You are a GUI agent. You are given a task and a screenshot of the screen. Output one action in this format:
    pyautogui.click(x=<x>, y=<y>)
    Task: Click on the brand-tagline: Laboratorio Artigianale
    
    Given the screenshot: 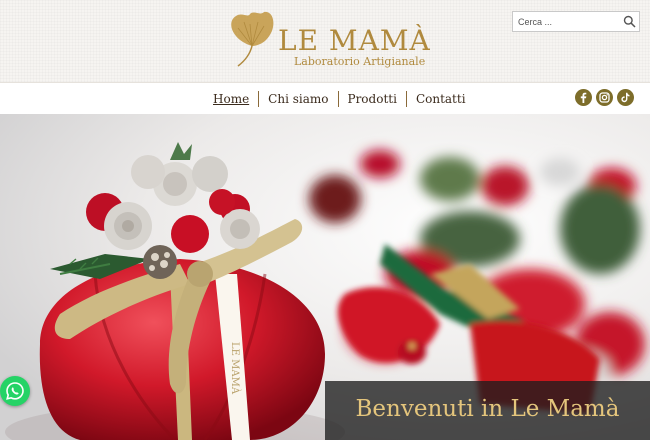 What is the action you would take?
    pyautogui.click(x=360, y=61)
    